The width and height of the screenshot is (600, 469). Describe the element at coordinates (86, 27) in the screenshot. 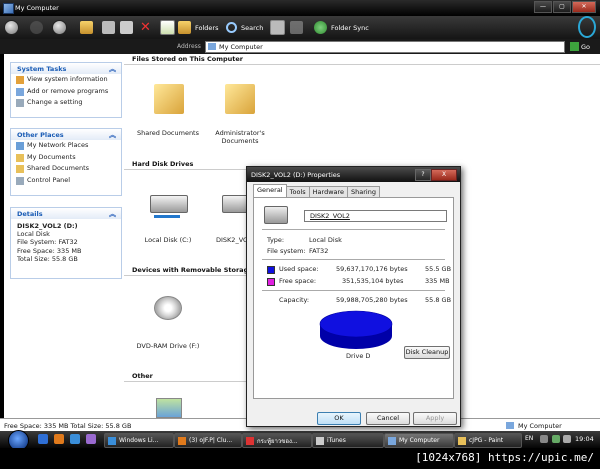

I see `up-folder-icon` at that location.